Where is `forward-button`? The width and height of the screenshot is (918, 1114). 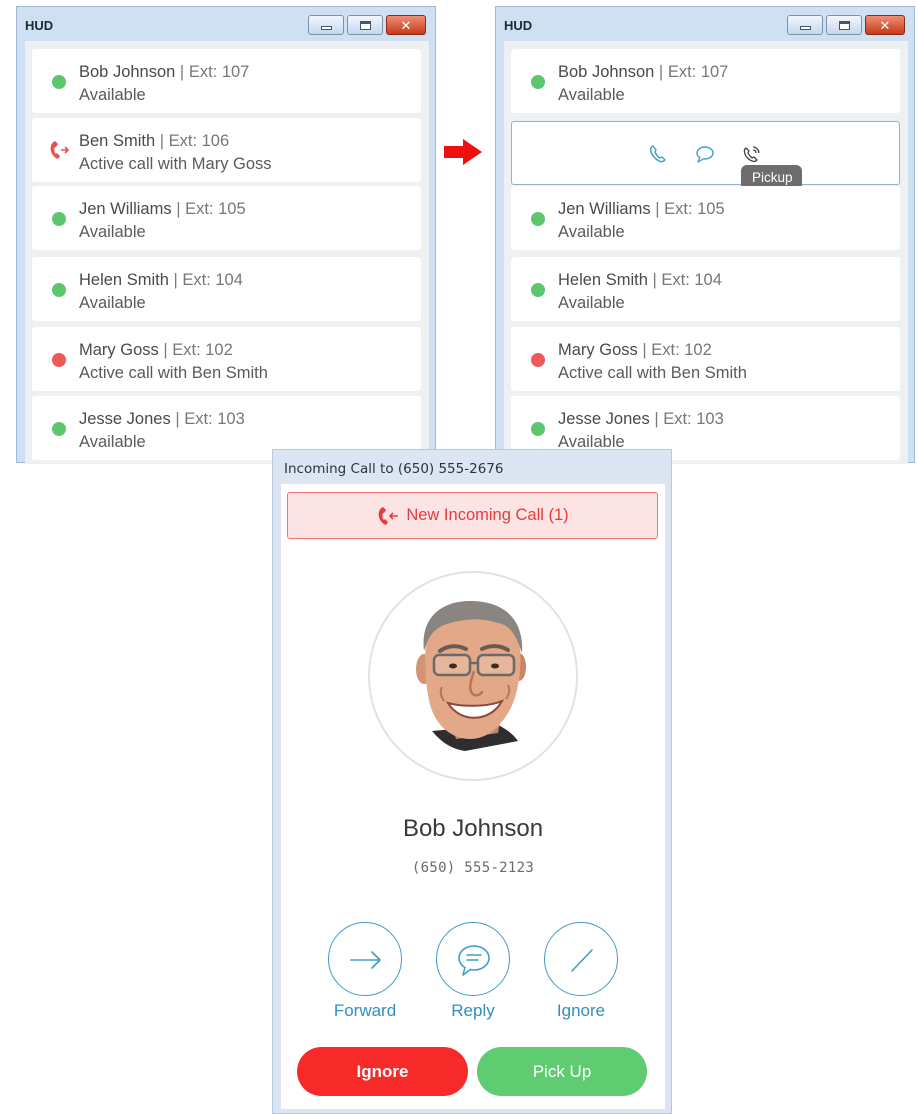 forward-button is located at coordinates (365, 959).